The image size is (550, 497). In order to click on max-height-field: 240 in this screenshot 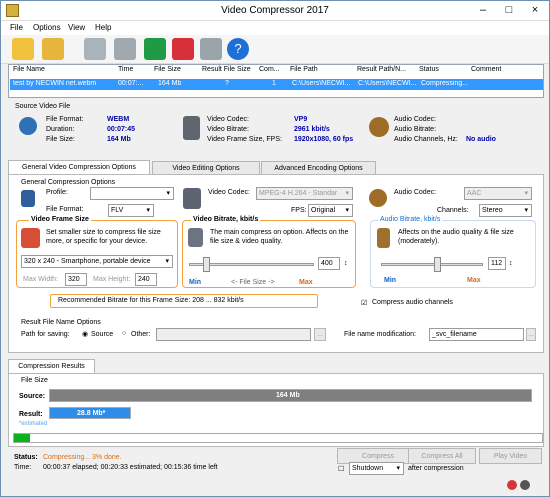, I will do `click(146, 279)`.